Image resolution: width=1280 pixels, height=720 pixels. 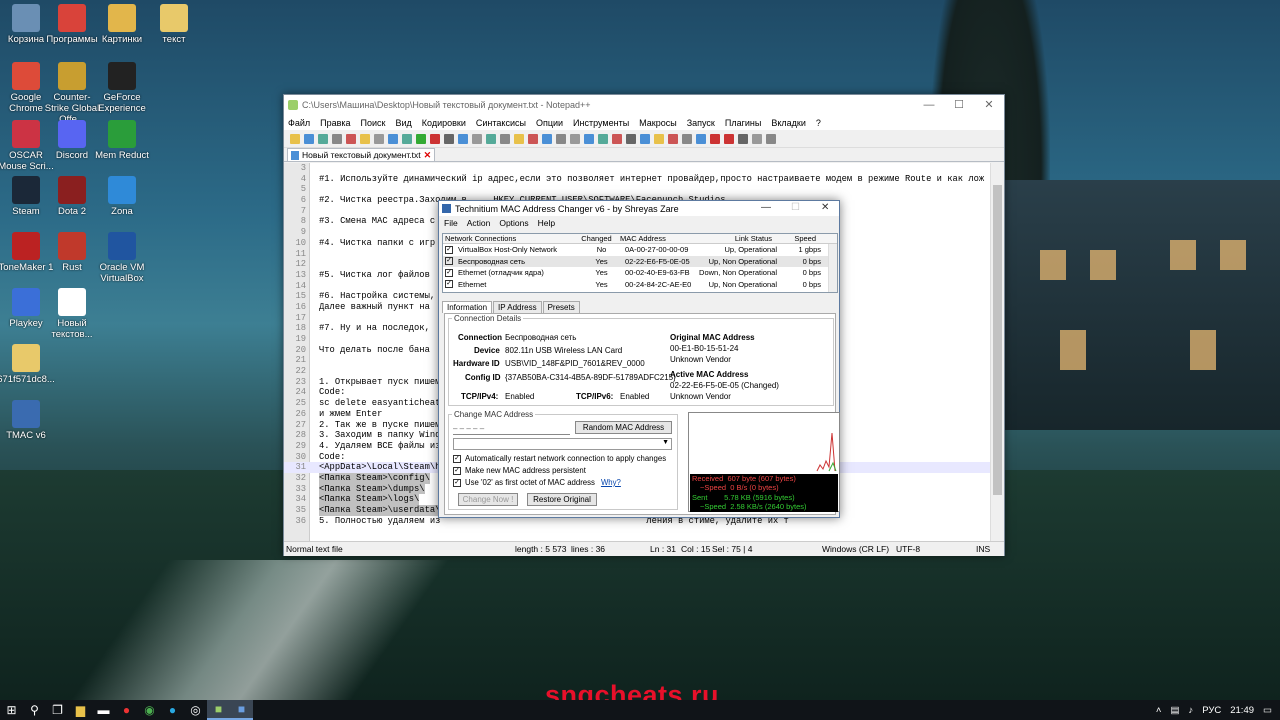 What do you see at coordinates (561, 307) in the screenshot?
I see `tab-presets: Presets` at bounding box center [561, 307].